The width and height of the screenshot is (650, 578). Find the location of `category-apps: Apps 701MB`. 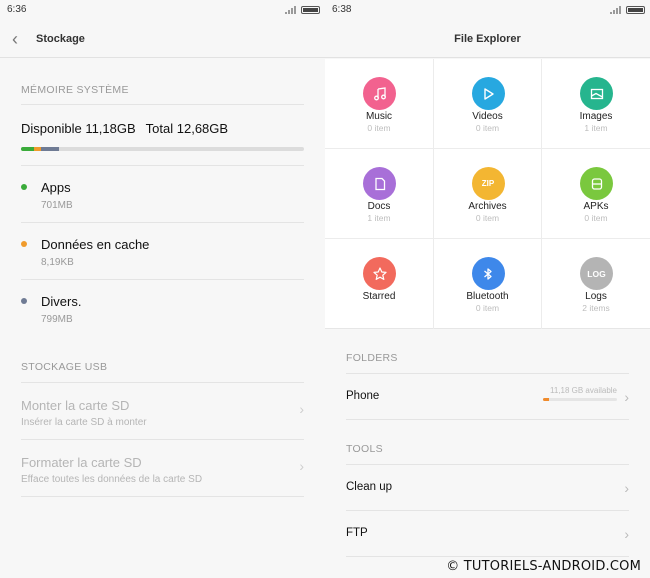

category-apps: Apps 701MB is located at coordinates (162, 194).